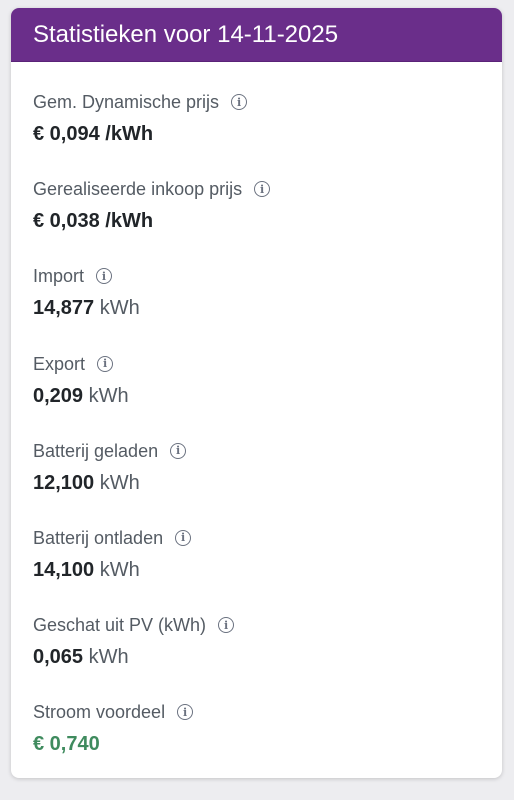 The image size is (514, 800). What do you see at coordinates (59, 363) in the screenshot?
I see `stat-label: Export` at bounding box center [59, 363].